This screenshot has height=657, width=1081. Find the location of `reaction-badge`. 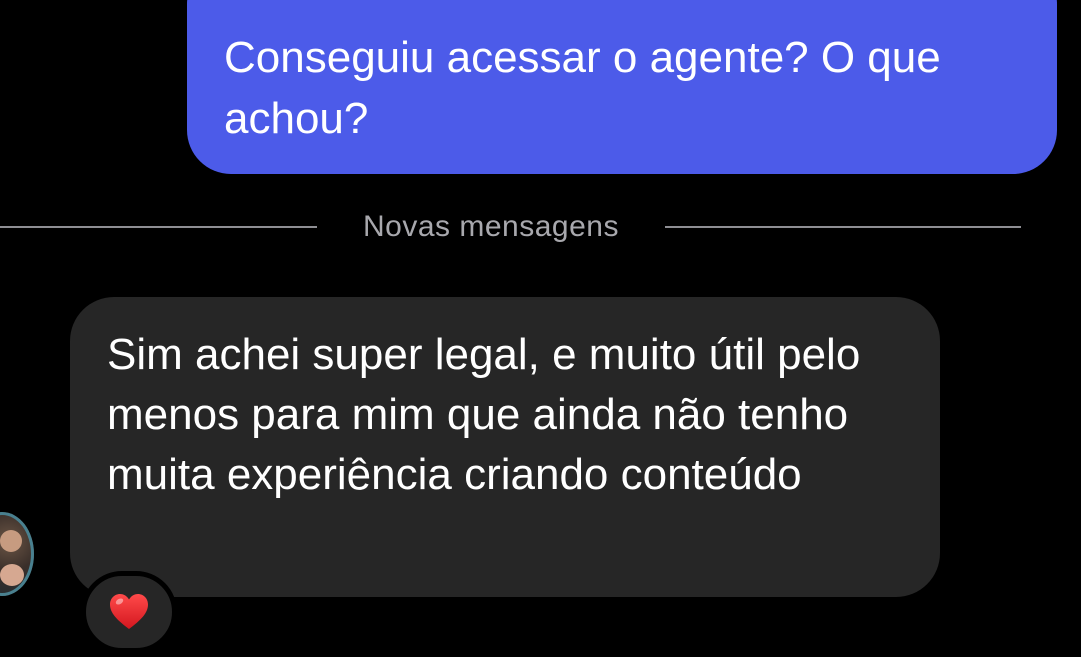

reaction-badge is located at coordinates (129, 612).